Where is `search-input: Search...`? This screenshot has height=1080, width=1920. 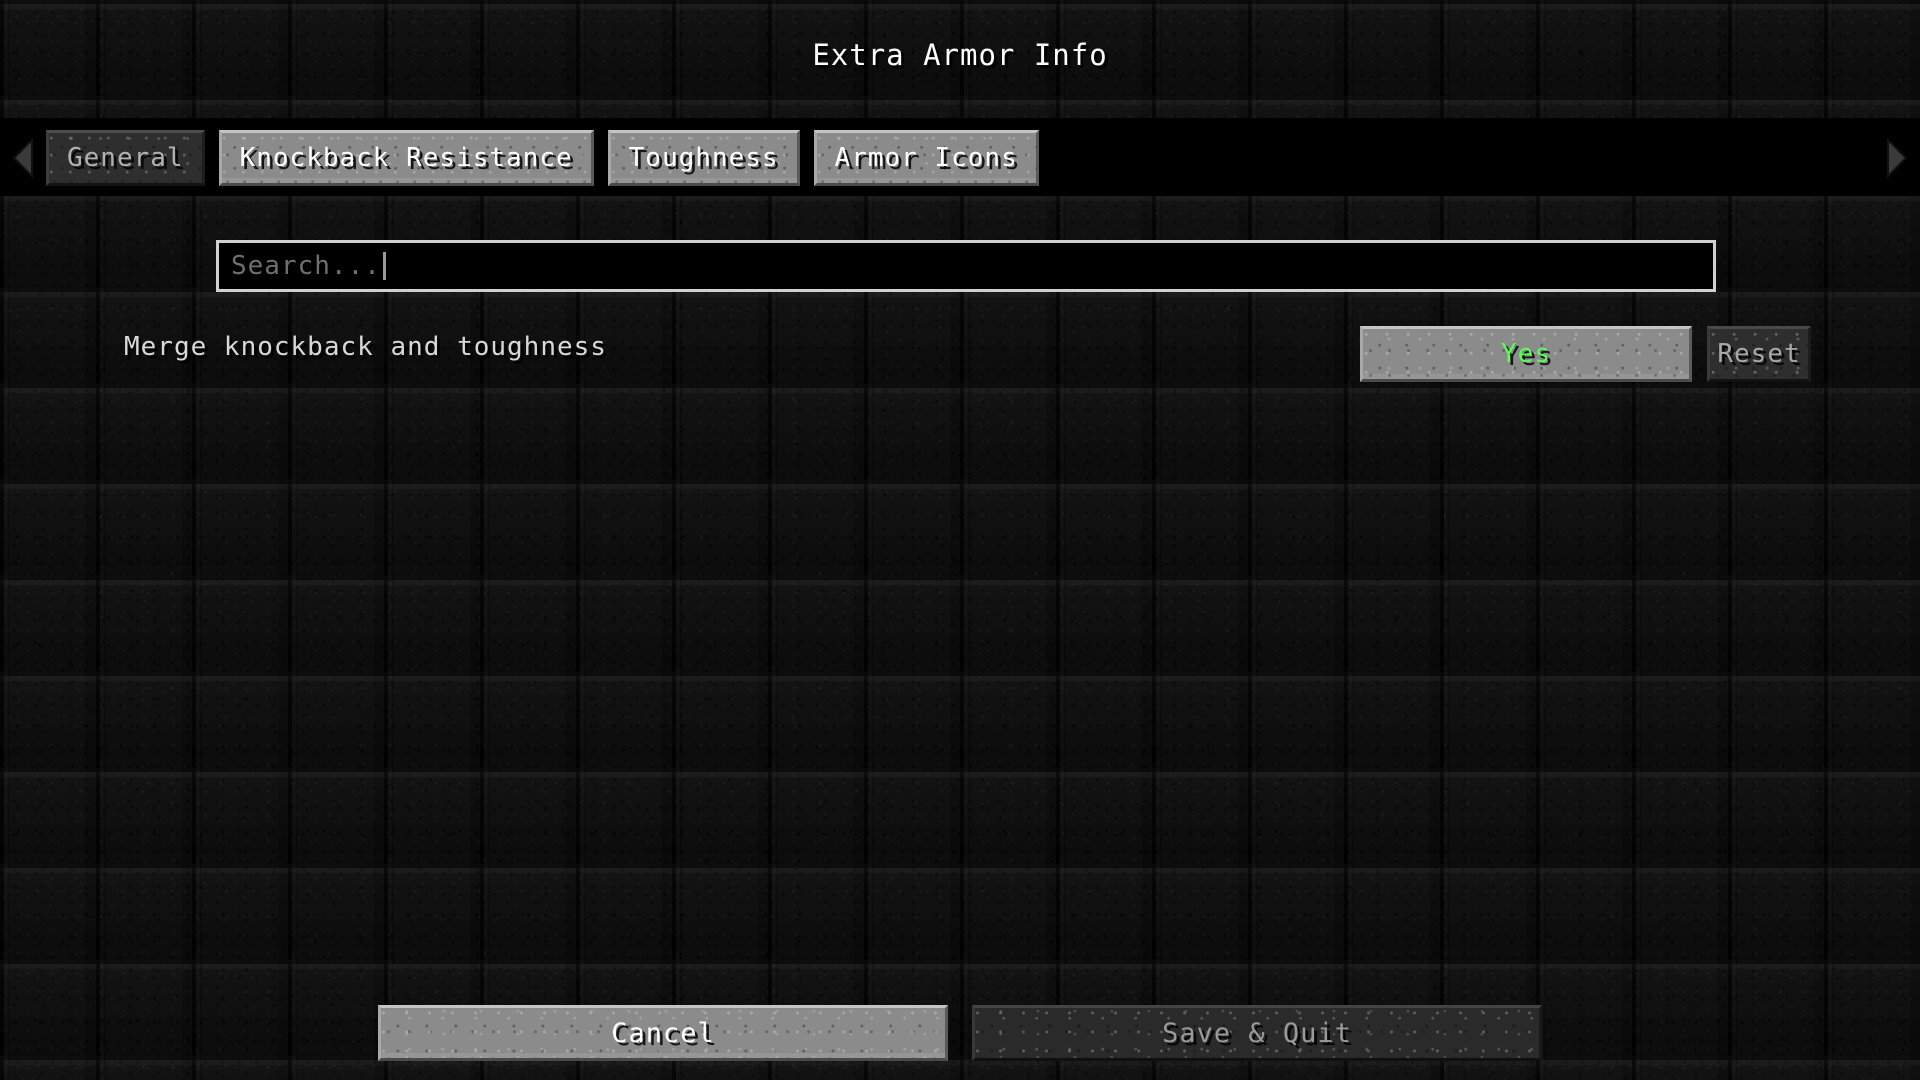 search-input: Search... is located at coordinates (966, 266).